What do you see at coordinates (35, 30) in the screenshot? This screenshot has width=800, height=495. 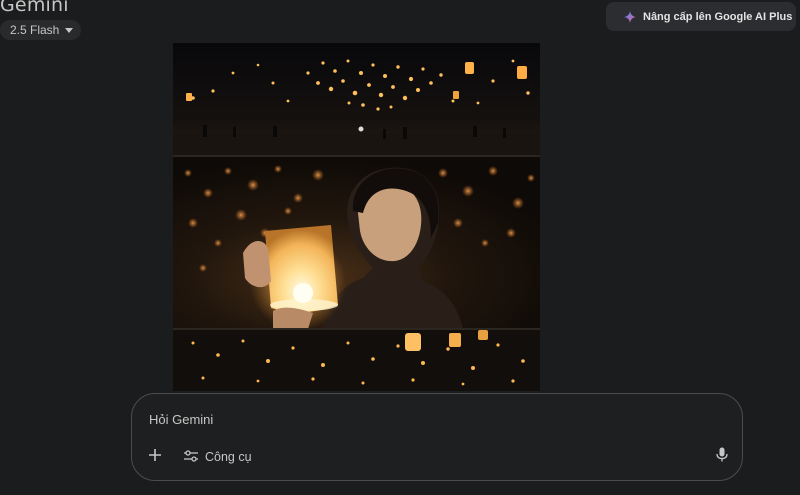 I see `model-label: 2.5 Flash` at bounding box center [35, 30].